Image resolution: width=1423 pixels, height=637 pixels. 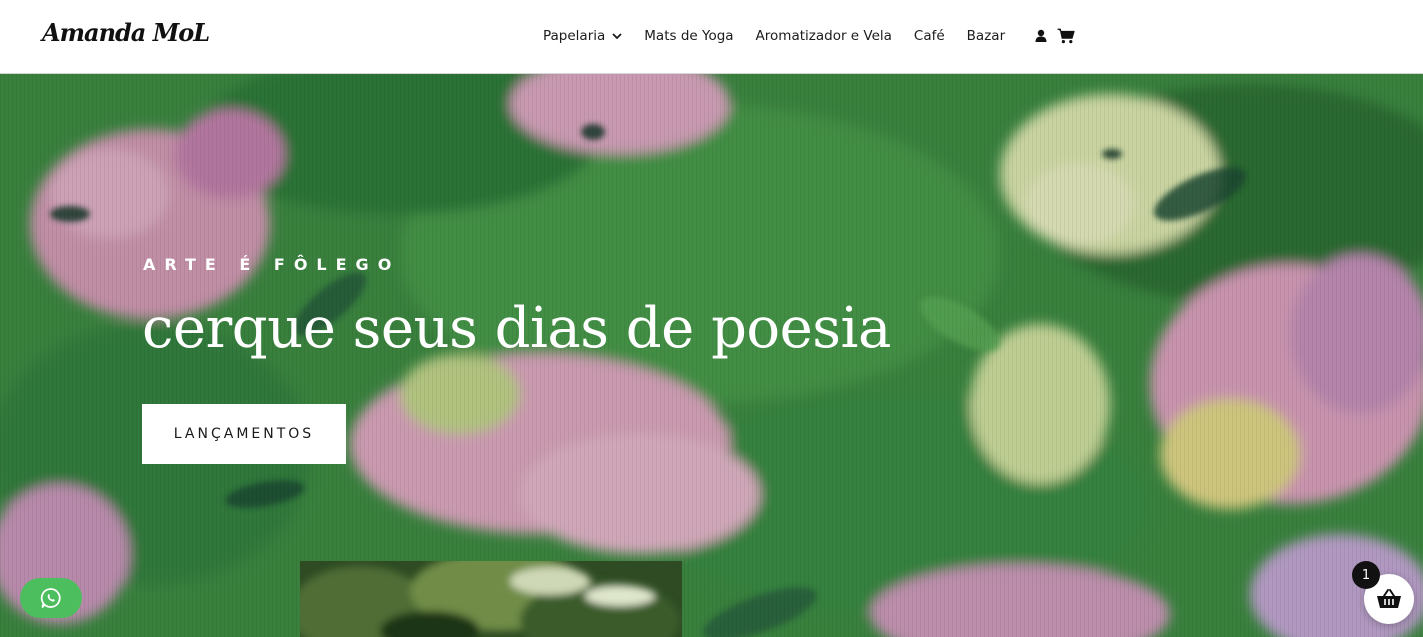 What do you see at coordinates (574, 36) in the screenshot?
I see `nav-item-label: Papelaria` at bounding box center [574, 36].